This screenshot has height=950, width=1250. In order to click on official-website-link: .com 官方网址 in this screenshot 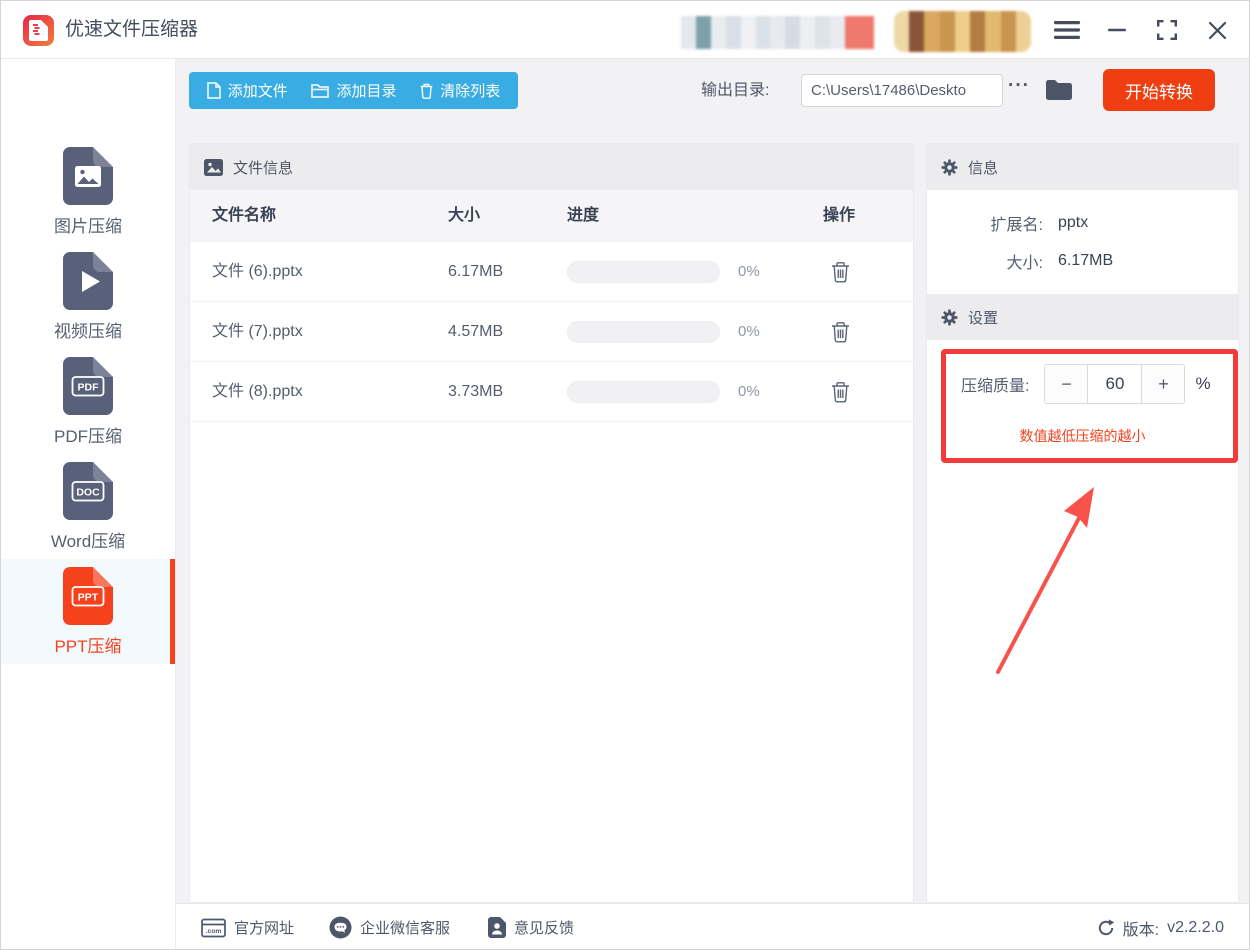, I will do `click(247, 926)`.